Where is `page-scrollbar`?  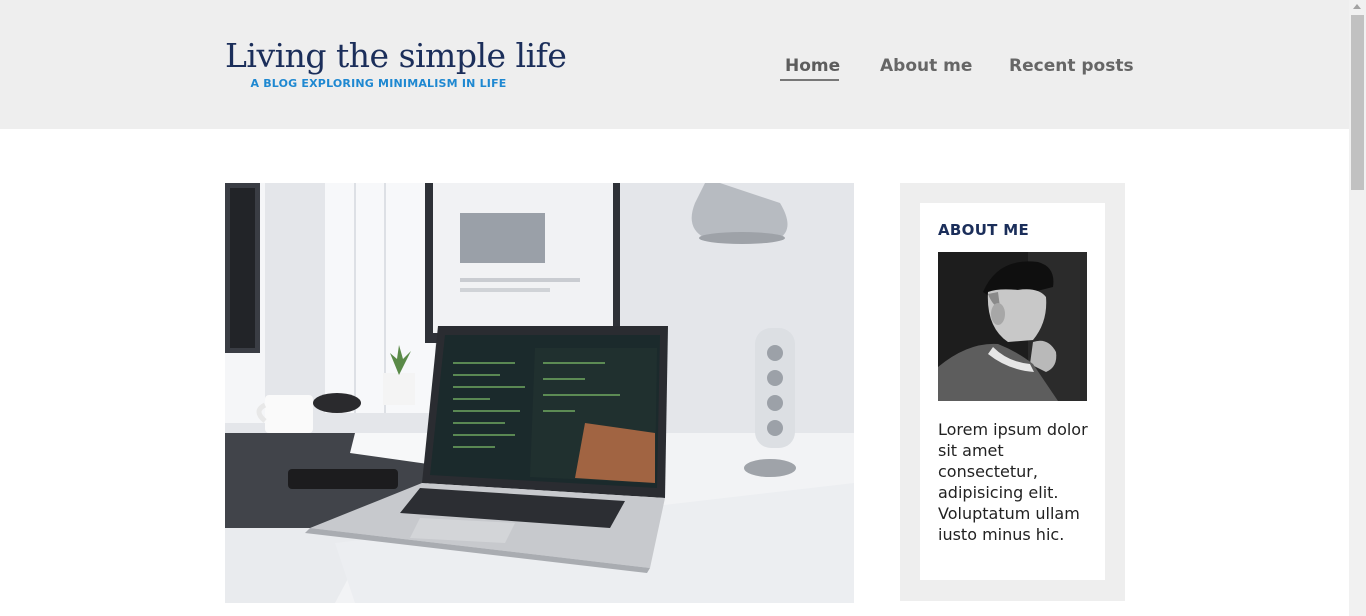
page-scrollbar is located at coordinates (1357, 308).